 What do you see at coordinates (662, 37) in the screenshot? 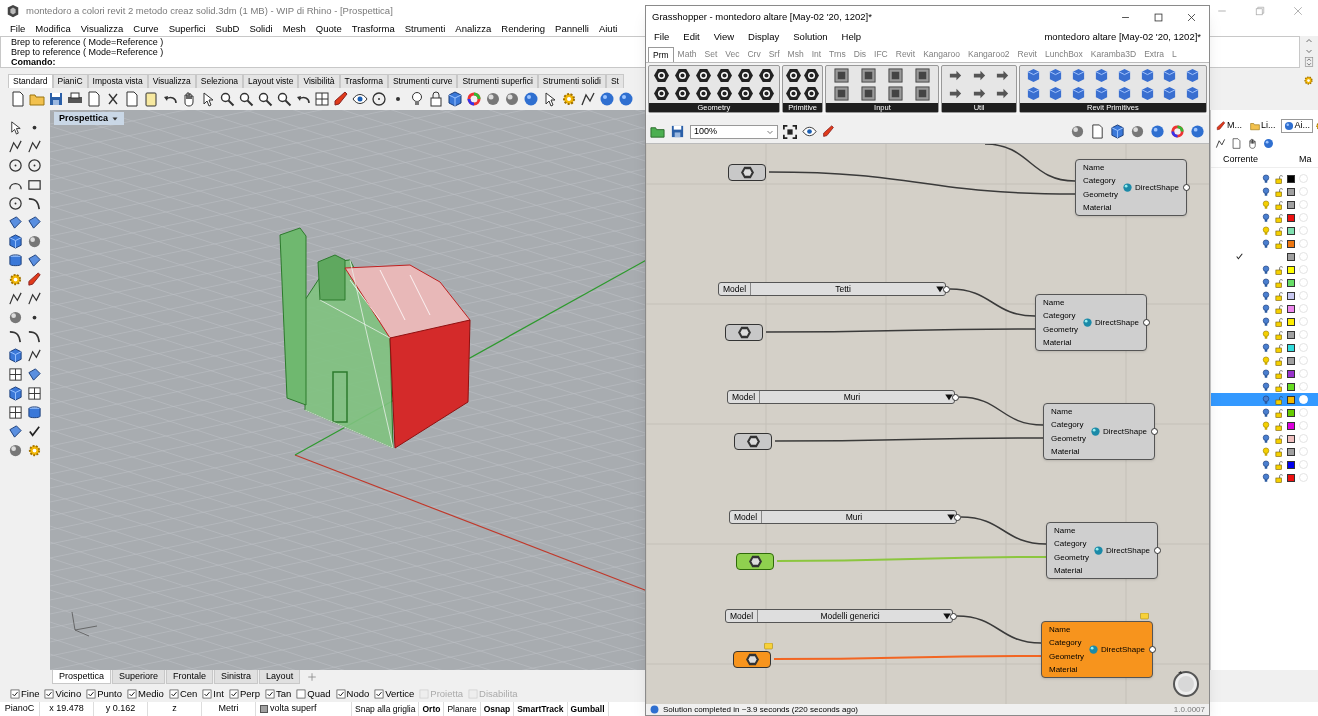
I see `menu-item: File` at bounding box center [662, 37].